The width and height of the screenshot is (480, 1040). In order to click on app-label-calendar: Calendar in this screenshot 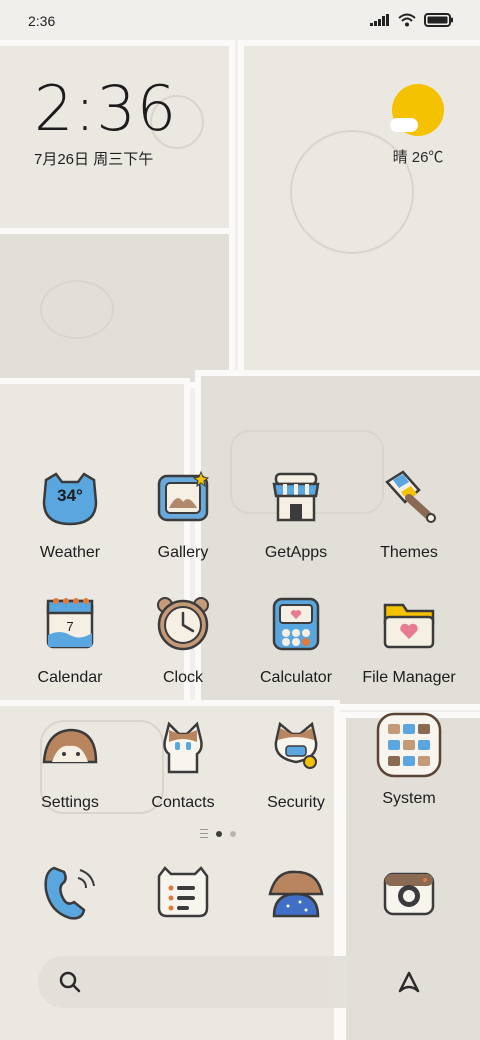, I will do `click(70, 677)`.